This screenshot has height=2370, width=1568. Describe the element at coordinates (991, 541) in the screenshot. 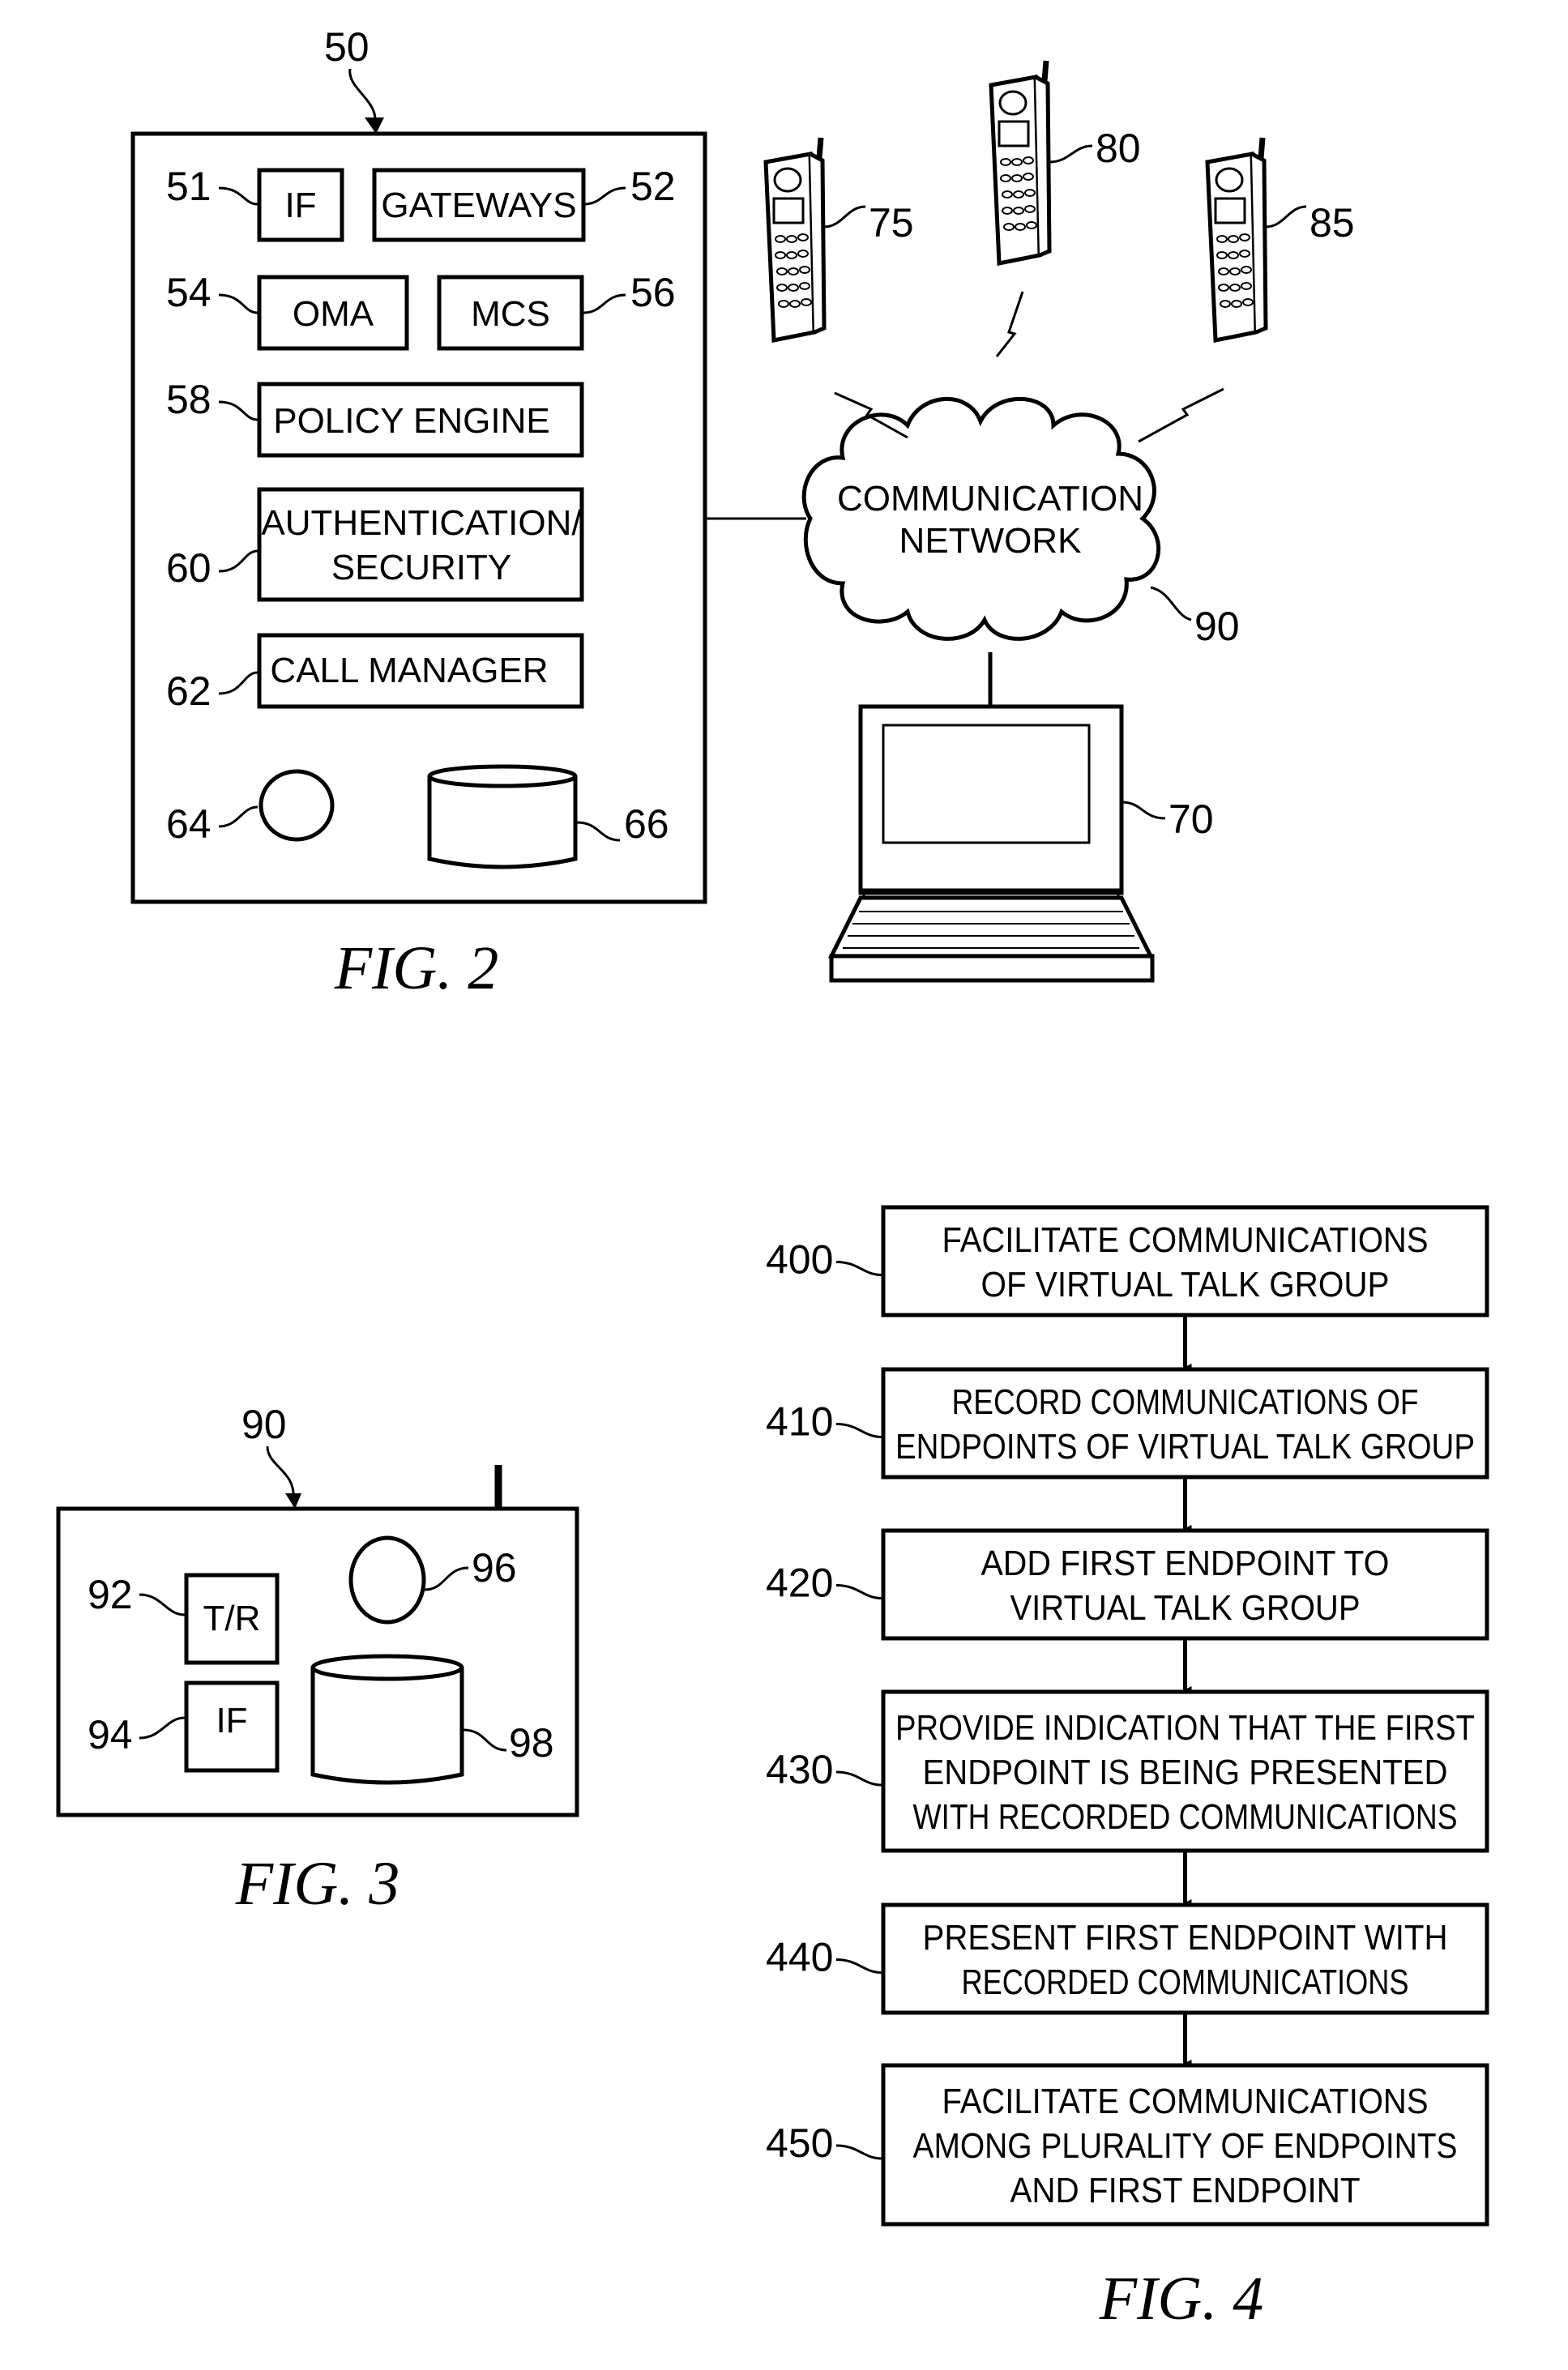

I see `network-label-line2: NETWORK` at that location.